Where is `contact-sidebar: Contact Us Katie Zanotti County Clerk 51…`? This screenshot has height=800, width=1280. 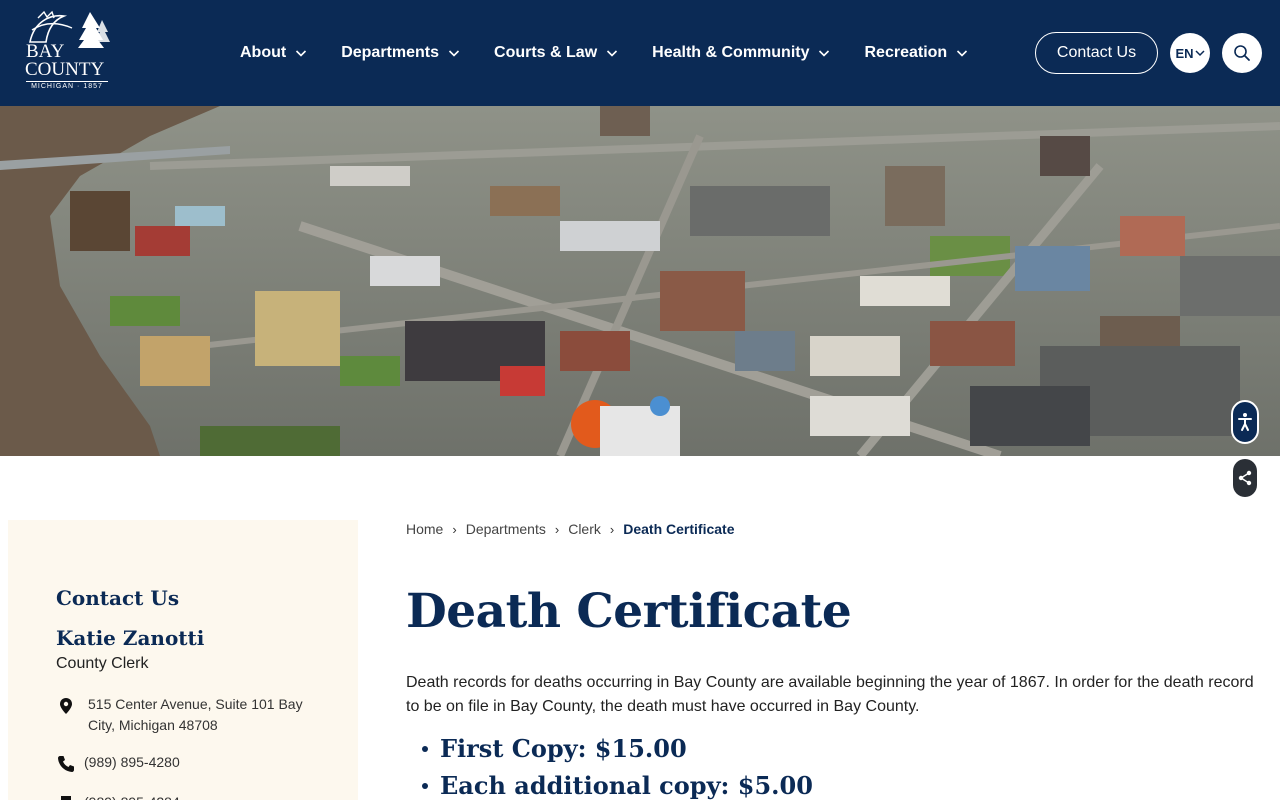 contact-sidebar: Contact Us Katie Zanotti County Clerk 51… is located at coordinates (183, 660).